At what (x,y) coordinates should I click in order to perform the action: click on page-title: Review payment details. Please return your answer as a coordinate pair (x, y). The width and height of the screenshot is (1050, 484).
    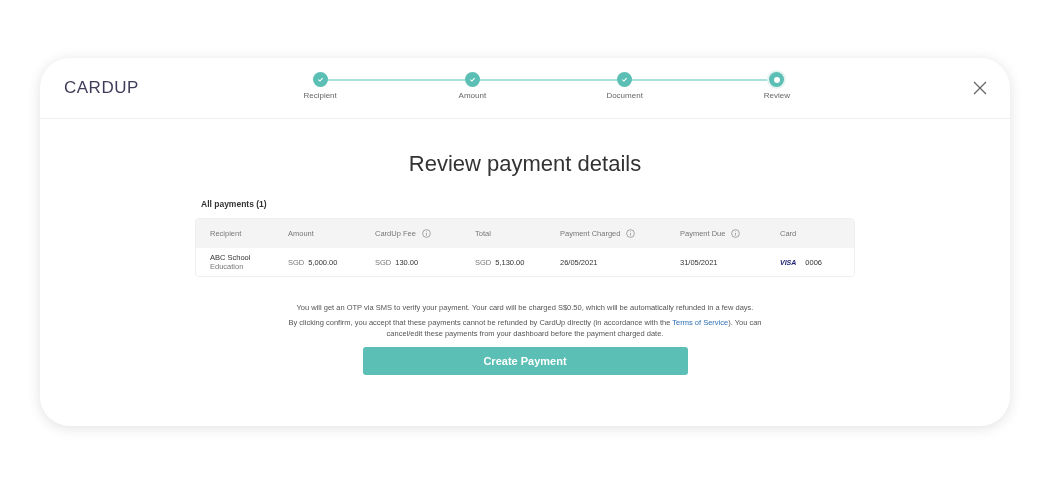
    Looking at the image, I should click on (525, 164).